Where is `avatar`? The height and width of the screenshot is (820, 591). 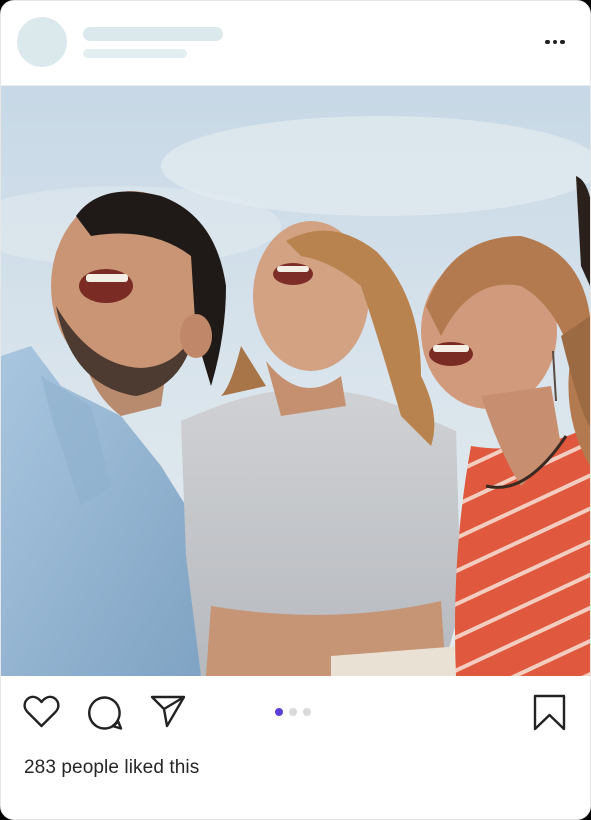 avatar is located at coordinates (42, 42).